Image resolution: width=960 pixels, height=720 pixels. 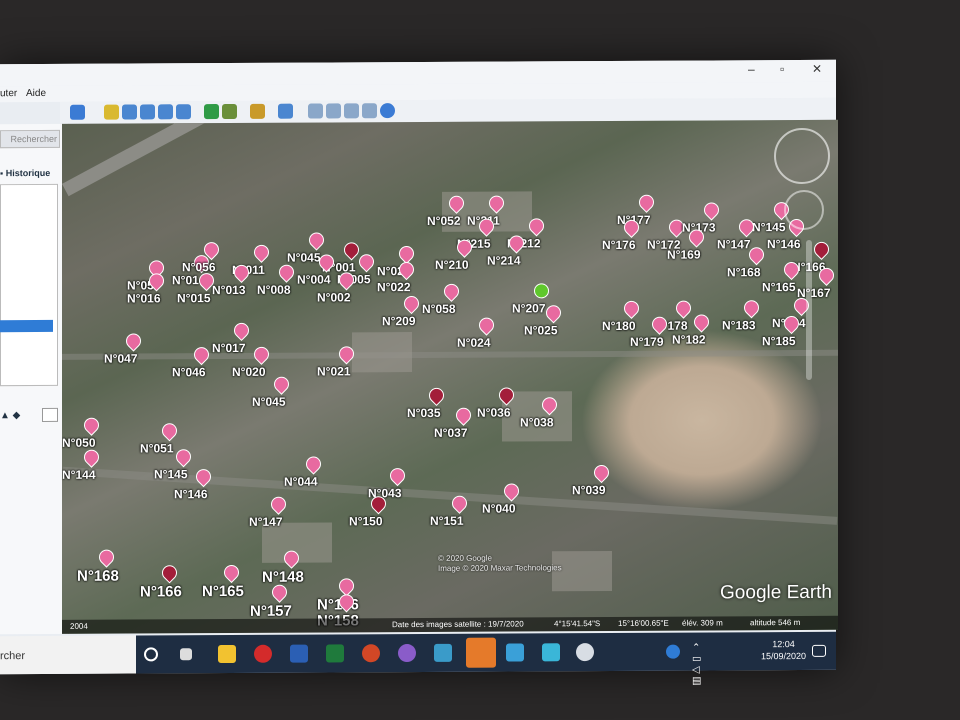 I want to click on maximize-icon: ▫, so click(x=782, y=69).